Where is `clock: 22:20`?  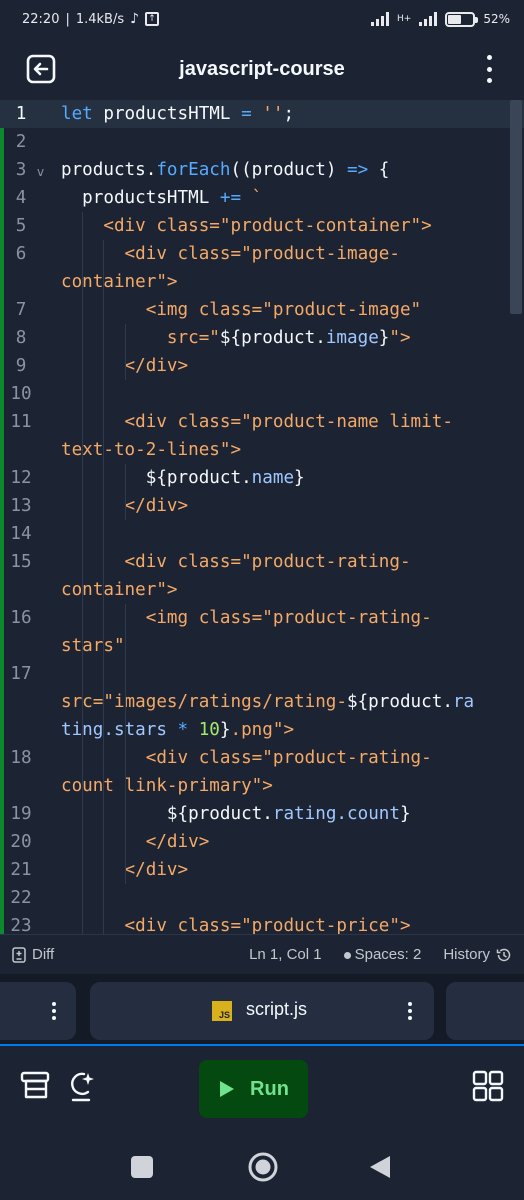
clock: 22:20 is located at coordinates (41, 19).